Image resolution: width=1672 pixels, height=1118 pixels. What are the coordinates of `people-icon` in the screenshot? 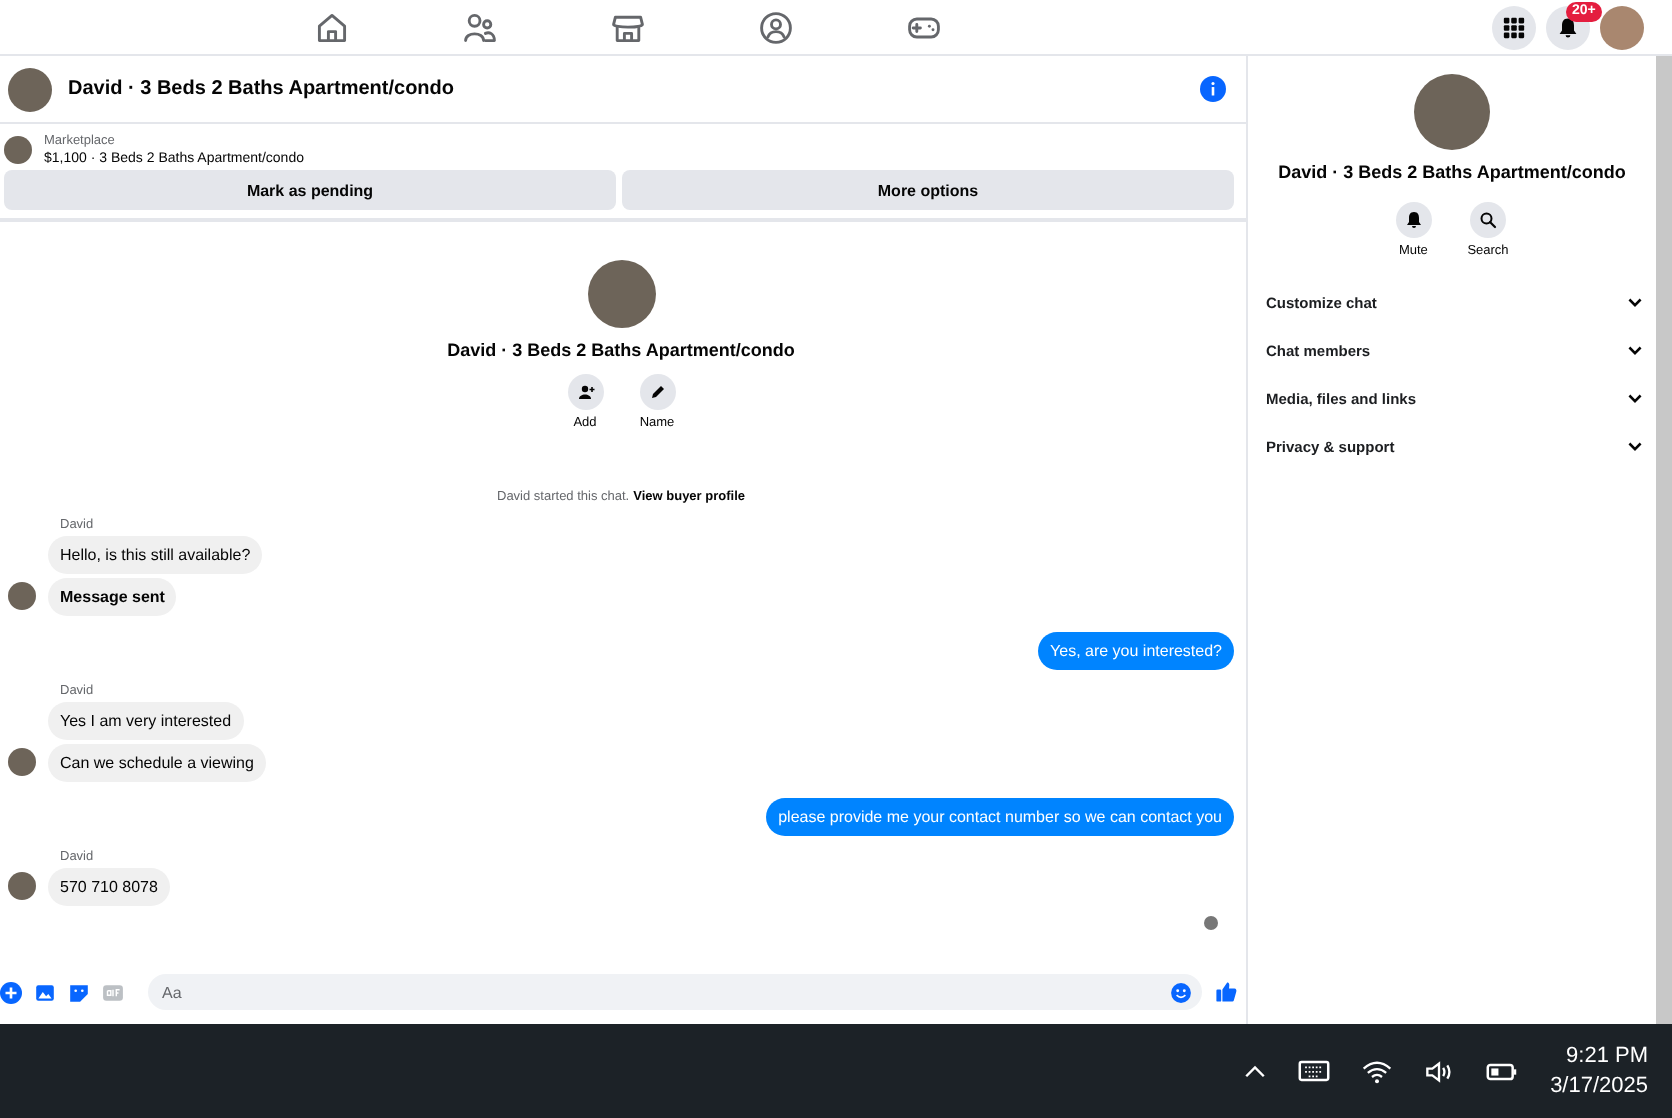 It's located at (480, 27).